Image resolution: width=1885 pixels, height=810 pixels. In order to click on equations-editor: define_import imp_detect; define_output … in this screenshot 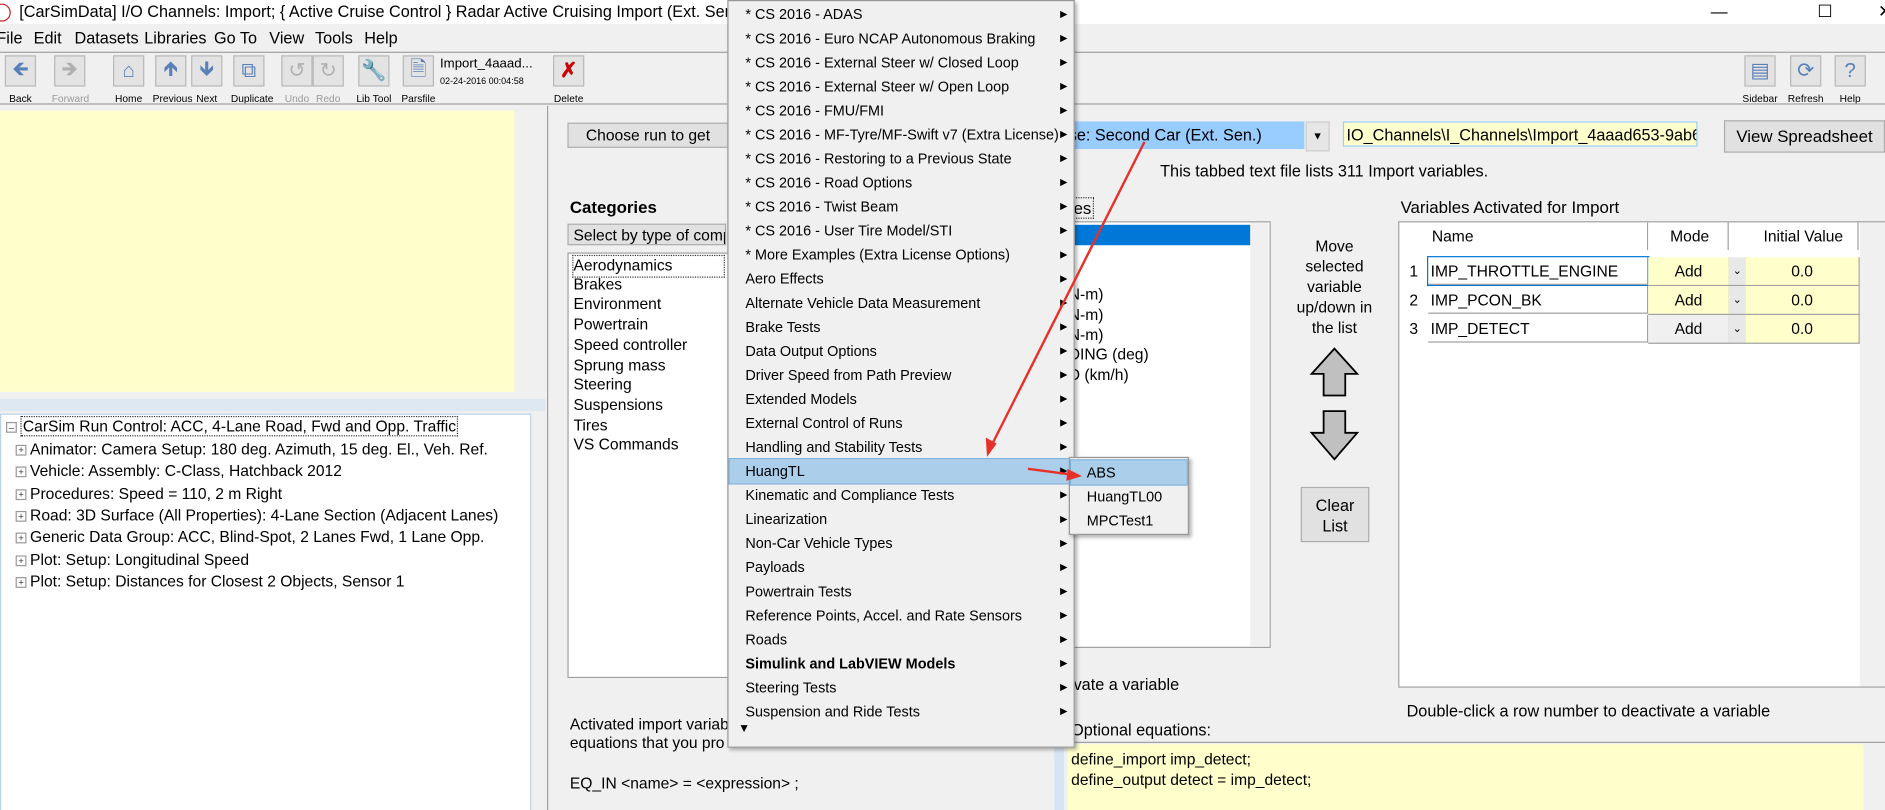, I will do `click(1465, 777)`.